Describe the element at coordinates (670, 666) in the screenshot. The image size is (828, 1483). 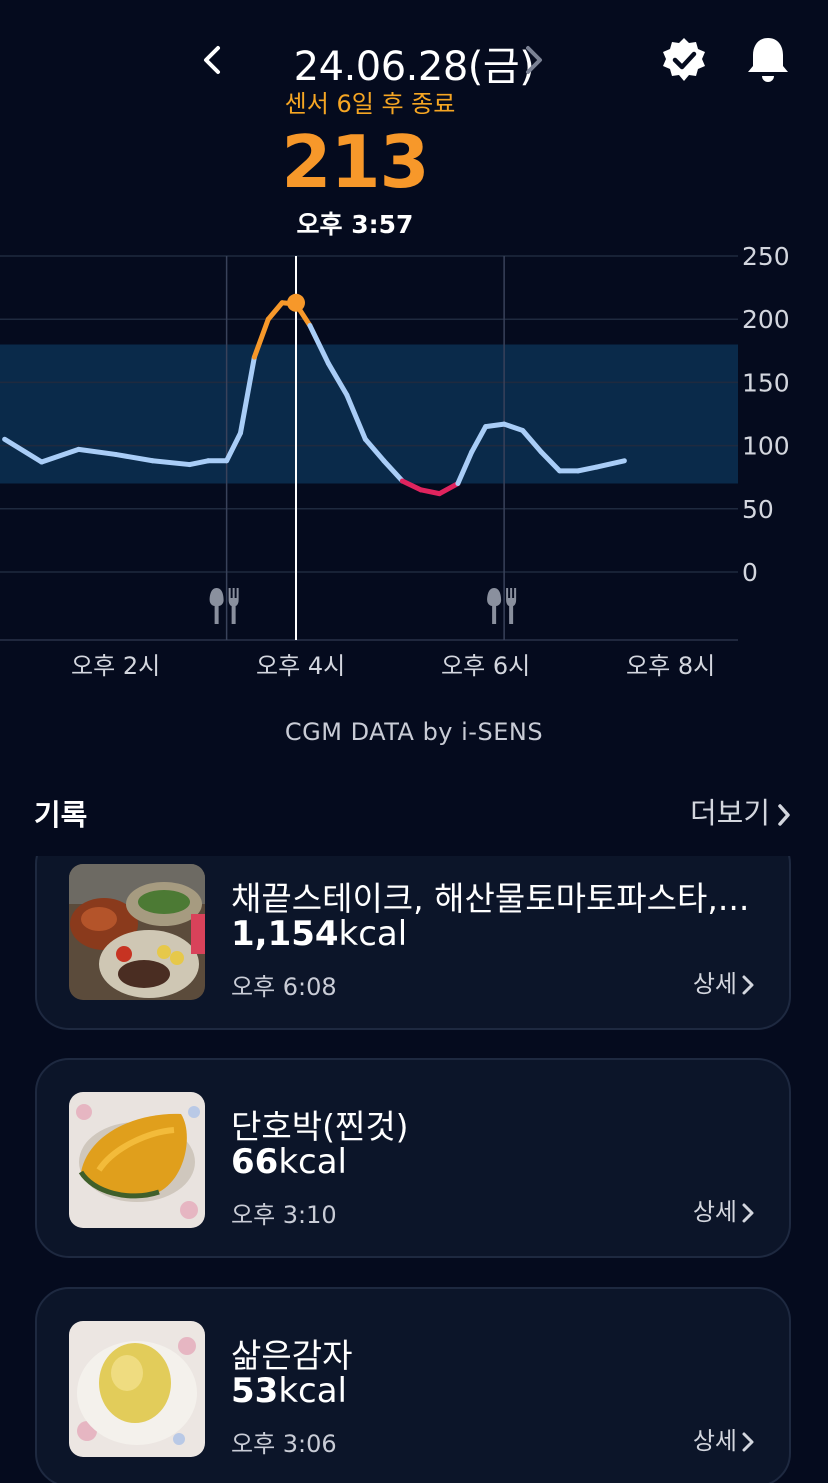
I see `x-tick-label: 오후 8시` at that location.